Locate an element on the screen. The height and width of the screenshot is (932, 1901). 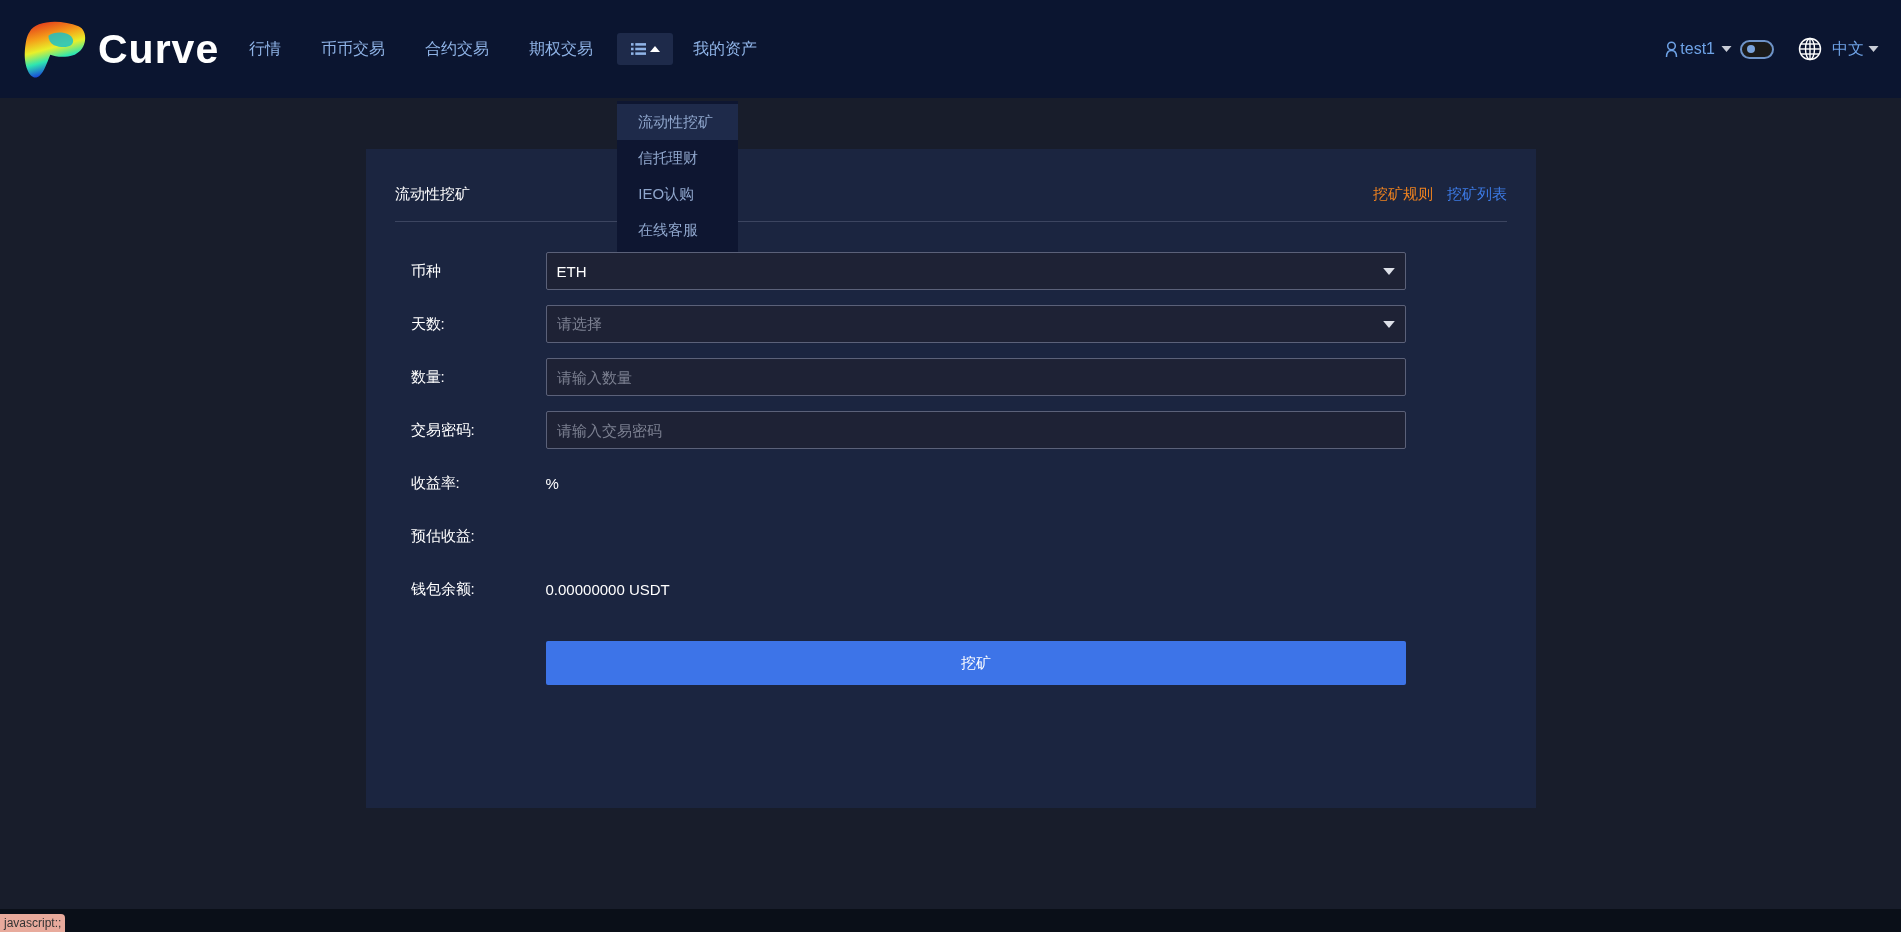
user-menu: test1 is located at coordinates (1698, 49).